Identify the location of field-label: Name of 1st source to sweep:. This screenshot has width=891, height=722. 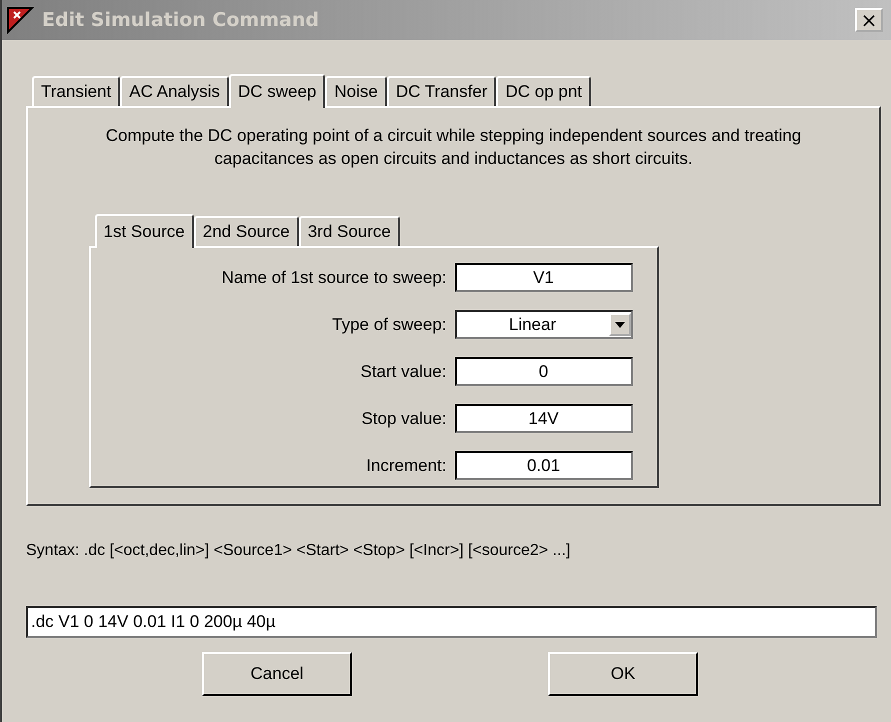
(334, 278).